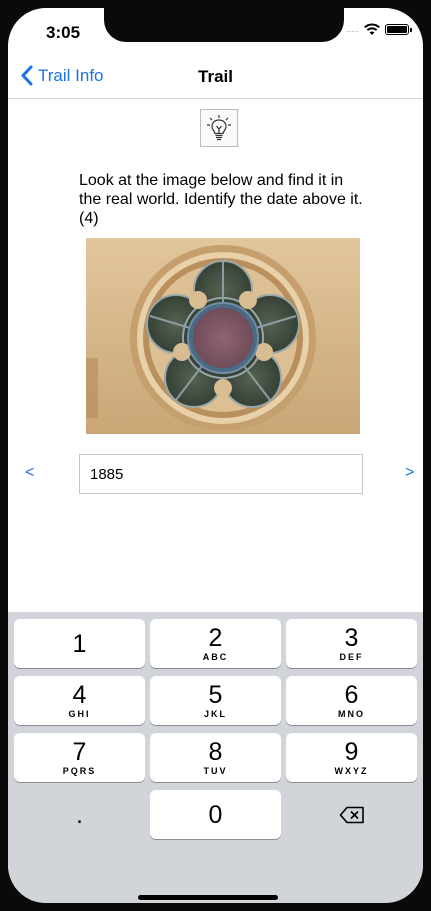  Describe the element at coordinates (351, 714) in the screenshot. I see `key-letters: MNO` at that location.